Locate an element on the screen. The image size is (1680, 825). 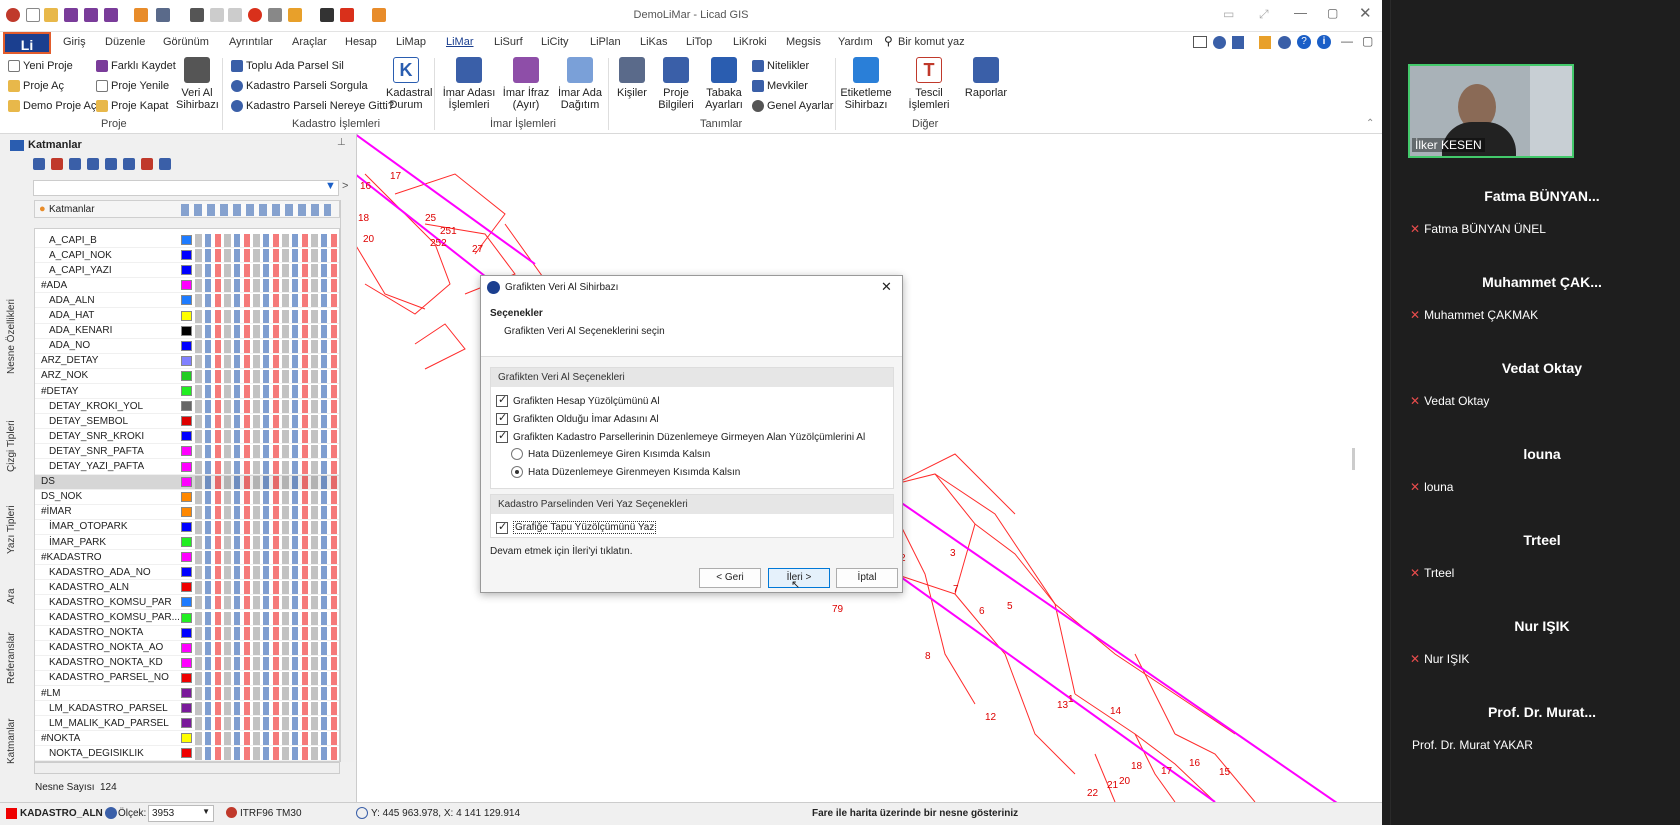
participant-row: ✕ louna is located at coordinates (1431, 487).